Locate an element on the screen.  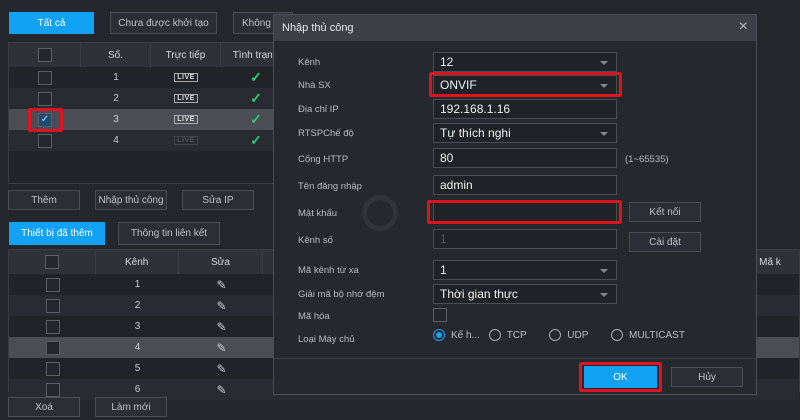
settings-button: Cài đặt is located at coordinates (665, 242).